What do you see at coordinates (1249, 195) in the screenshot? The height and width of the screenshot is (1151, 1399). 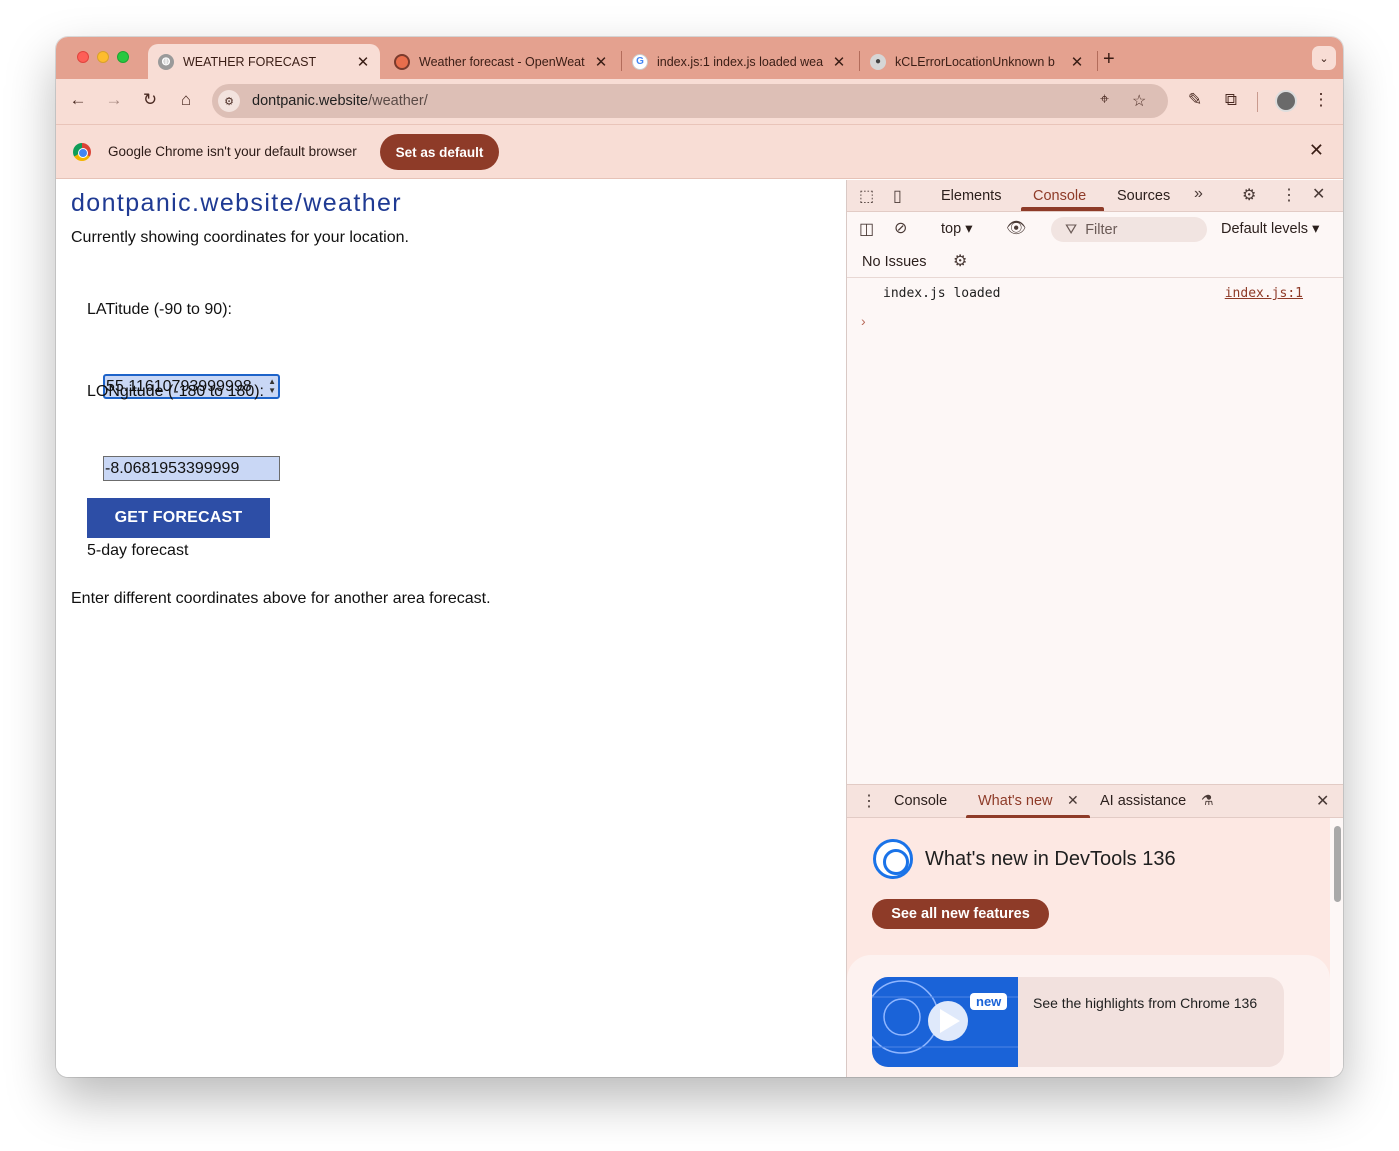 I see `settings-gear-icon: ⚙` at bounding box center [1249, 195].